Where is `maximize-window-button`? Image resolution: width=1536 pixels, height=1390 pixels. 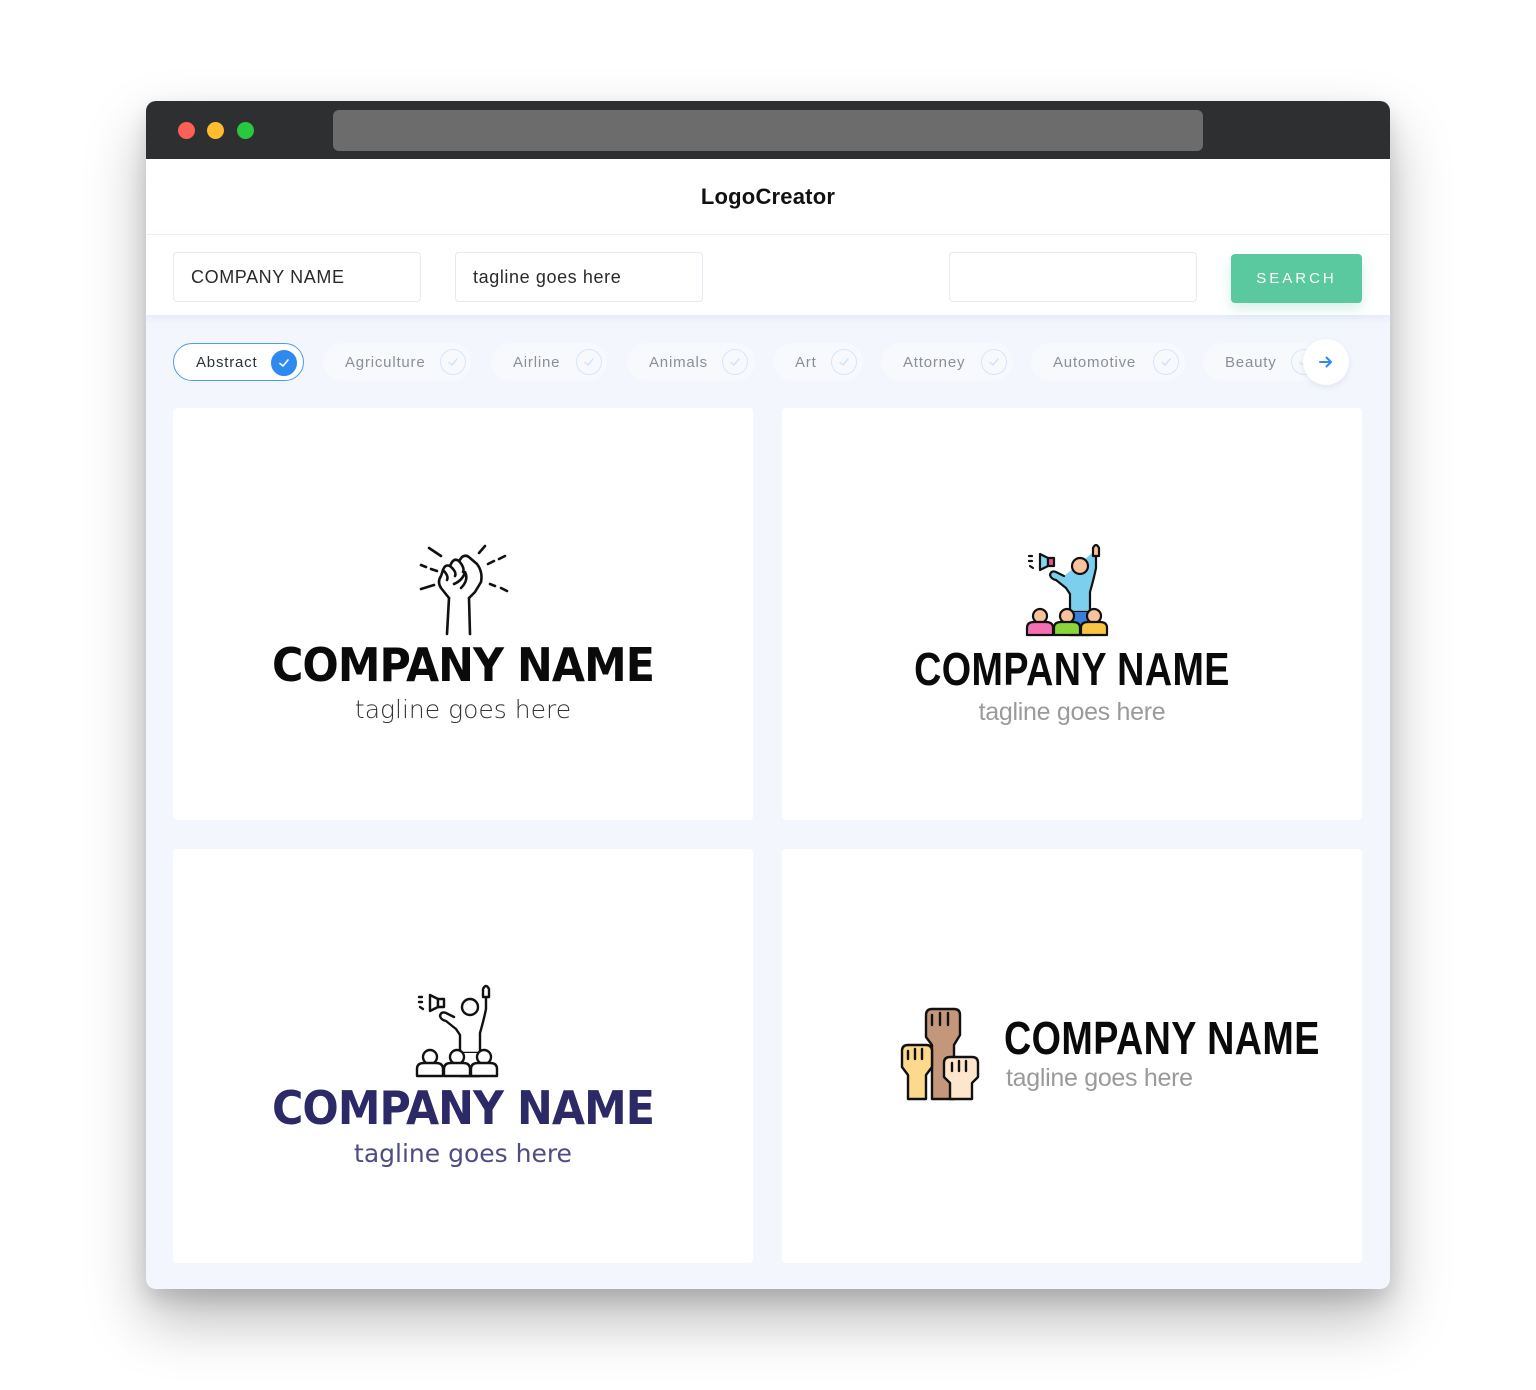 maximize-window-button is located at coordinates (245, 130).